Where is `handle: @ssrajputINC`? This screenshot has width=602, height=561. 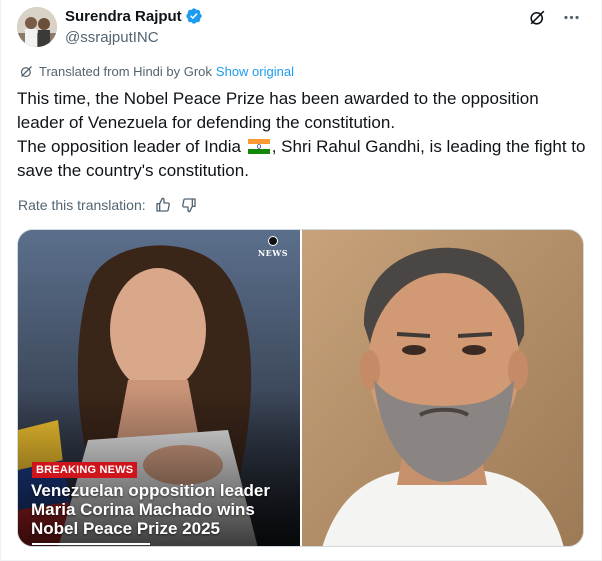
handle: @ssrajputINC is located at coordinates (134, 37).